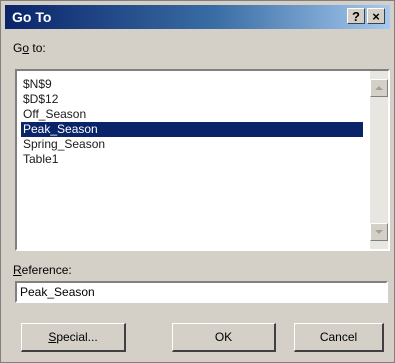 The height and width of the screenshot is (363, 395). Describe the element at coordinates (376, 16) in the screenshot. I see `close-button: ×` at that location.